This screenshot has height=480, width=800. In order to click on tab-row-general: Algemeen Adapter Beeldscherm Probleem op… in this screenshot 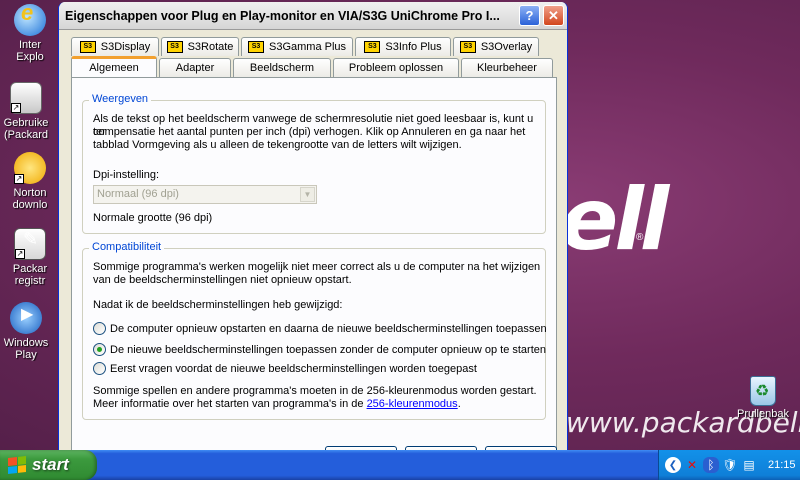, I will do `click(313, 66)`.